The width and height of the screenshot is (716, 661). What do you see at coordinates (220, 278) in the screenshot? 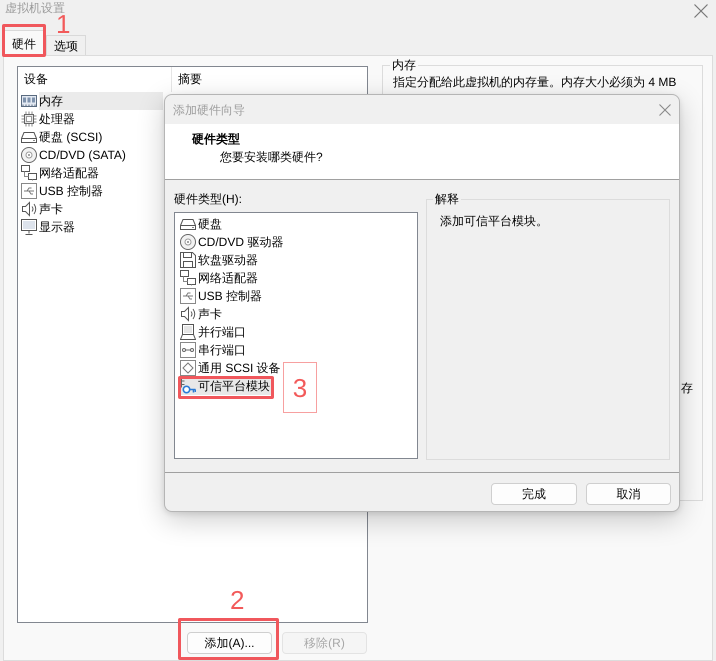
I see `hardware-type-item: 网络适配器` at bounding box center [220, 278].